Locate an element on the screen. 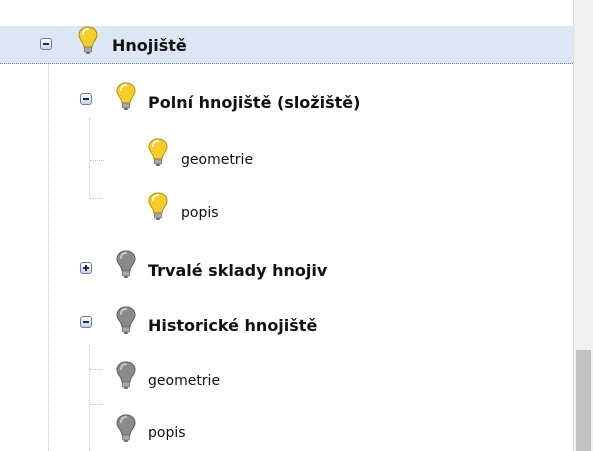  vertical-scrollbar is located at coordinates (583, 225).